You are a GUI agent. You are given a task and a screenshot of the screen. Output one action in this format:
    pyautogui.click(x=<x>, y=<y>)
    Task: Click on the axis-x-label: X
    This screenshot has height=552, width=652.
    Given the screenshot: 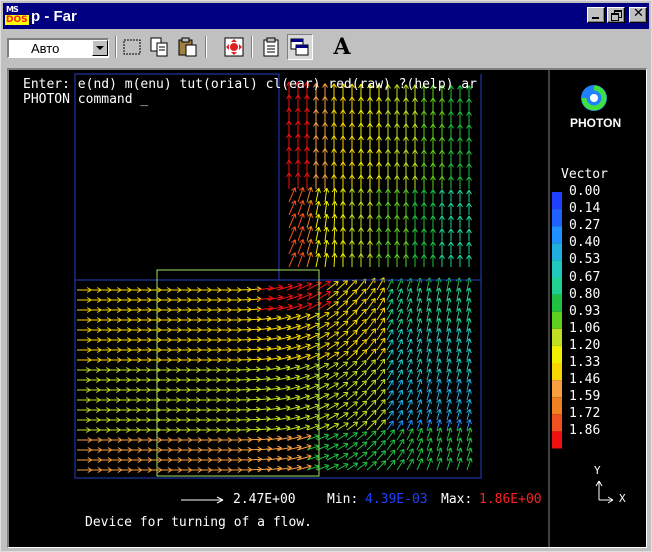 What is the action you would take?
    pyautogui.click(x=622, y=498)
    